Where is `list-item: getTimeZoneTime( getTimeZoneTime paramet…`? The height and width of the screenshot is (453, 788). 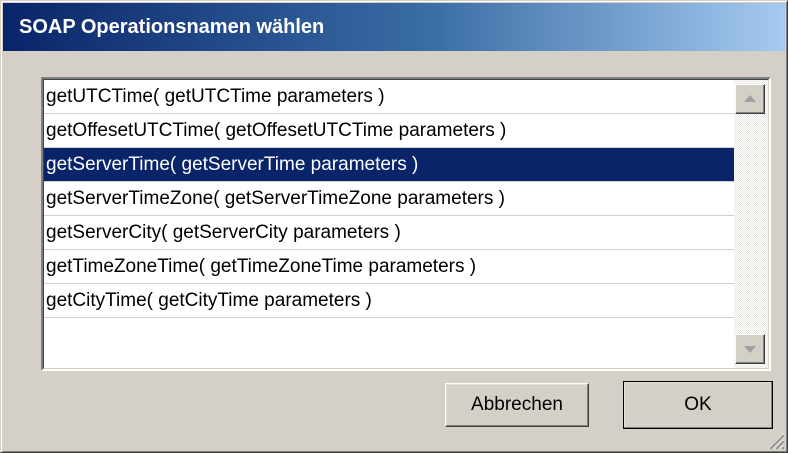 list-item: getTimeZoneTime( getTimeZoneTime paramet… is located at coordinates (391, 267).